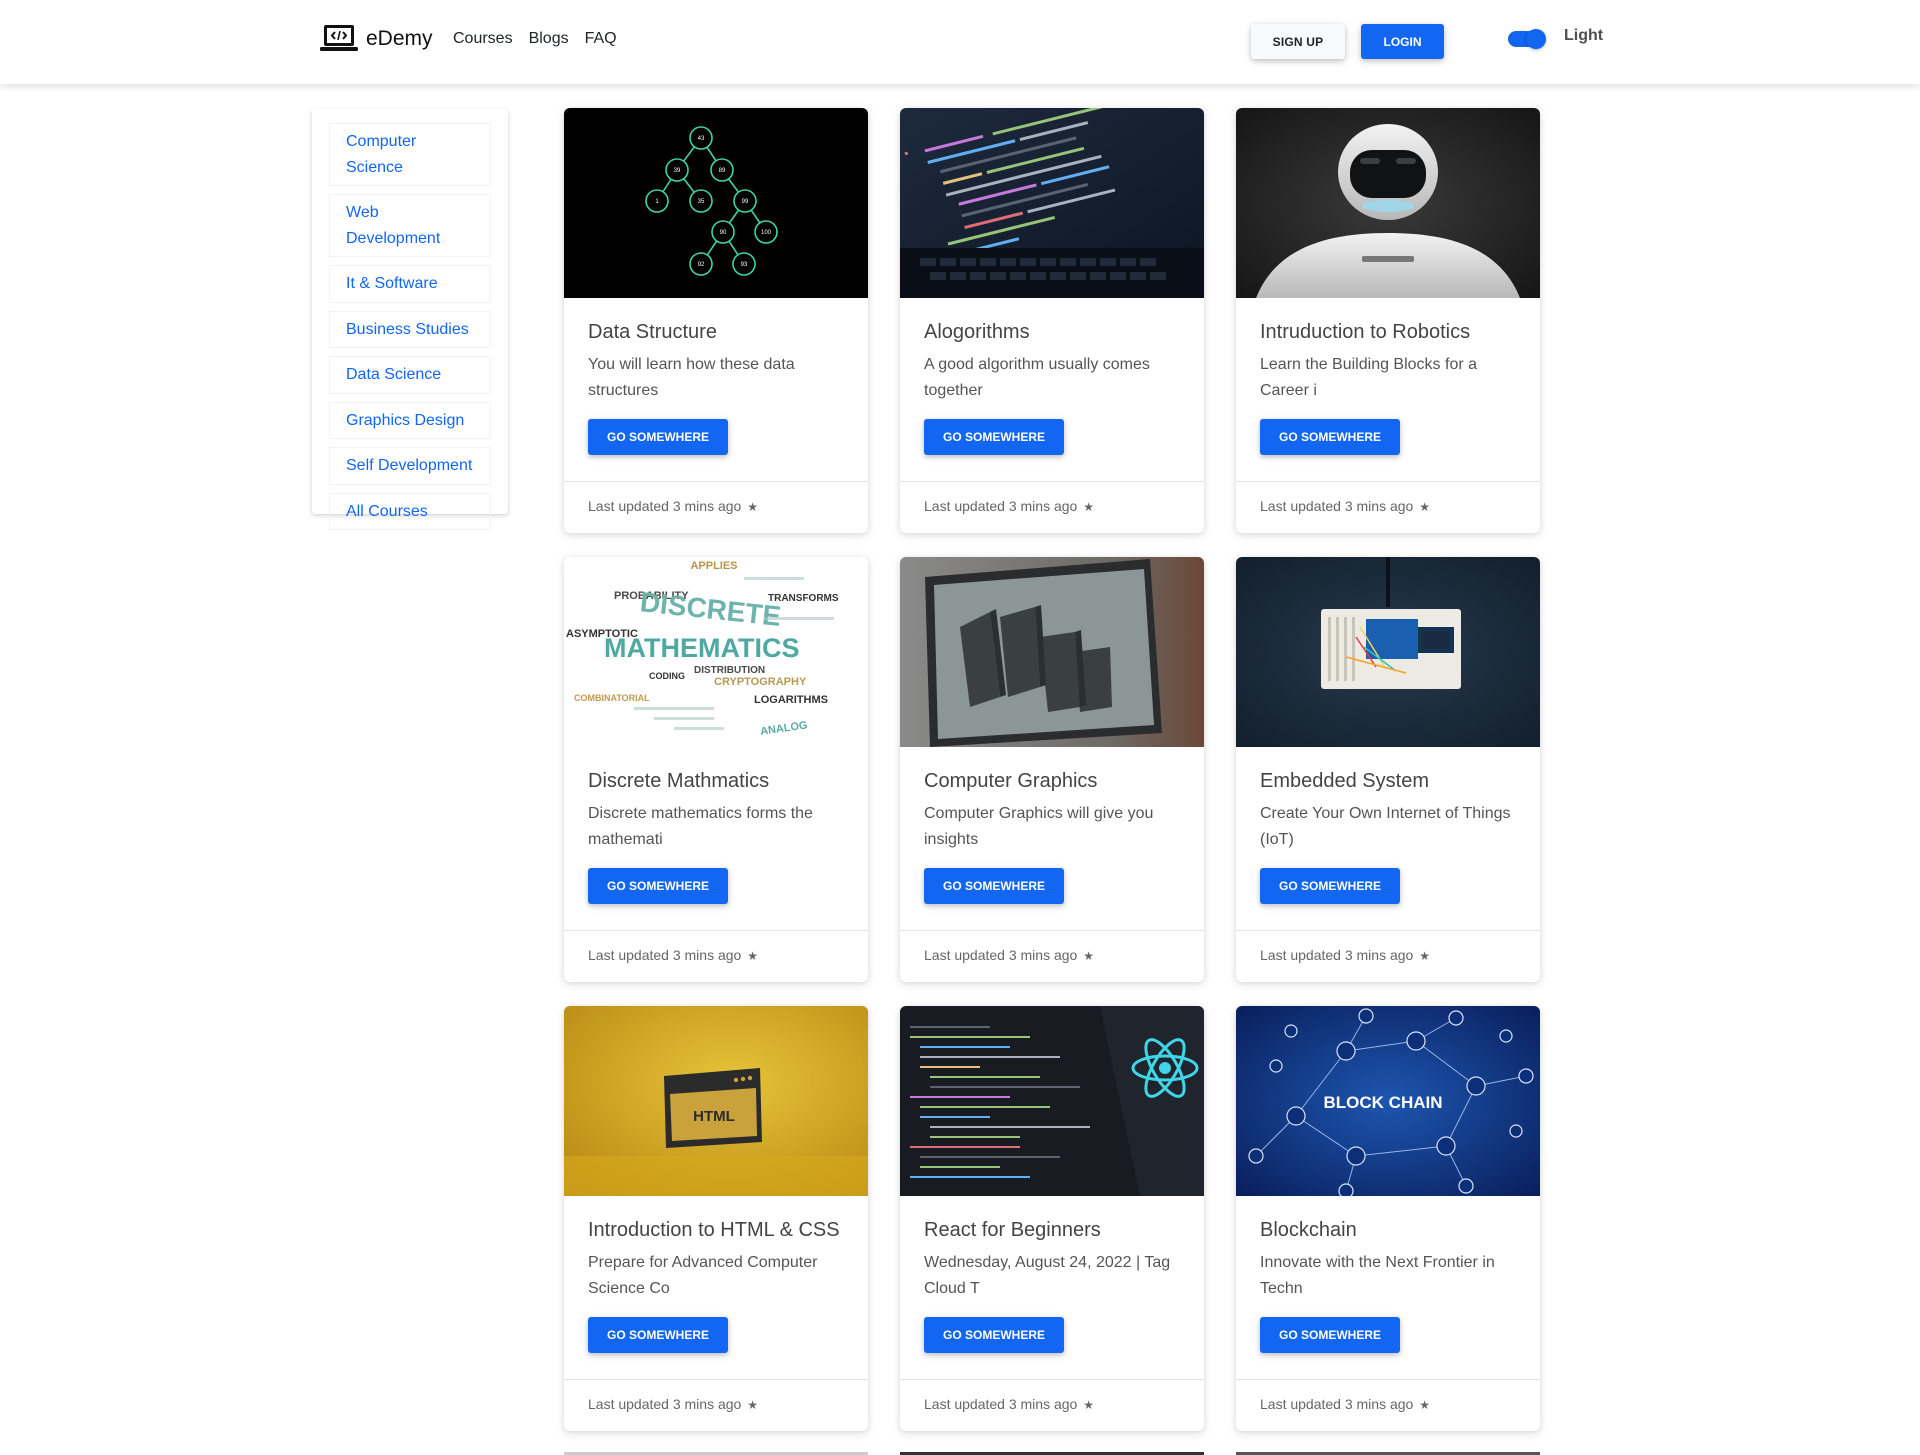  Describe the element at coordinates (1377, 1275) in the screenshot. I see `card-text: Innovate with the Next Frontier in Techn` at that location.